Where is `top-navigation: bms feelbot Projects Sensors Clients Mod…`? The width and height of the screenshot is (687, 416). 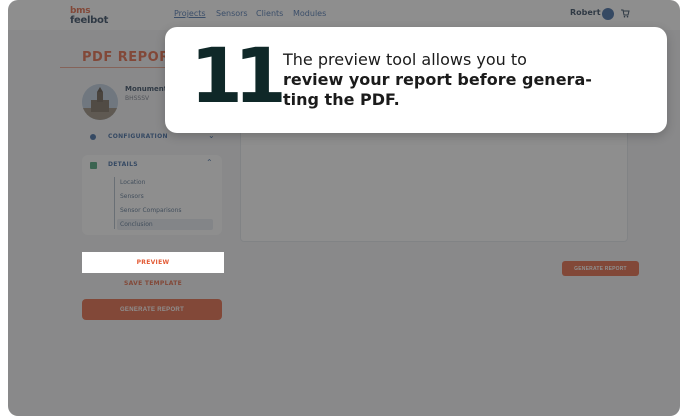
top-navigation: bms feelbot Projects Sensors Clients Mod… is located at coordinates (344, 15).